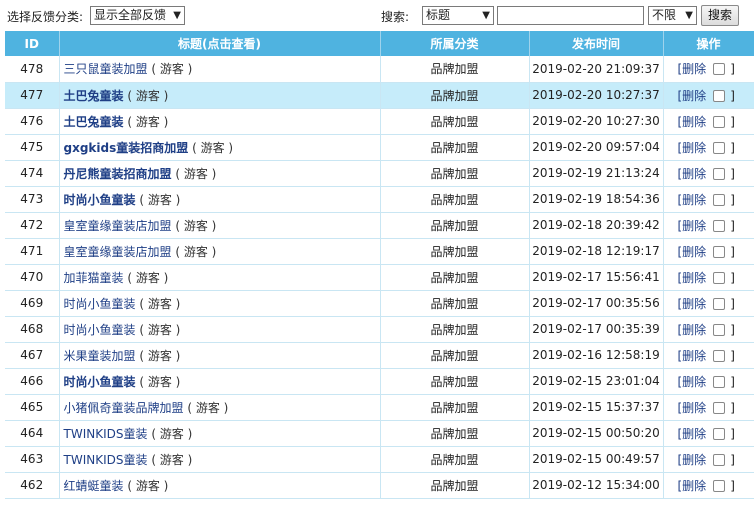 The image size is (754, 506). Describe the element at coordinates (672, 15) in the screenshot. I see `search-scope-select: 不限 ▼` at that location.